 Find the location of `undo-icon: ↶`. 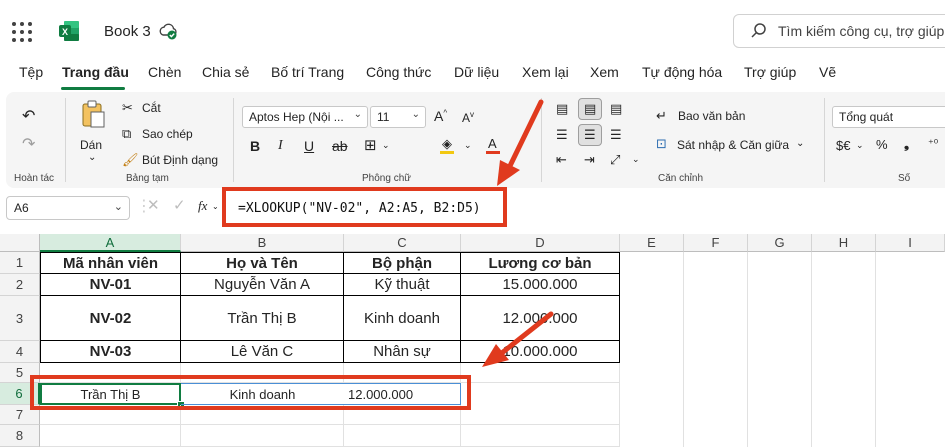

undo-icon: ↶ is located at coordinates (28, 116).